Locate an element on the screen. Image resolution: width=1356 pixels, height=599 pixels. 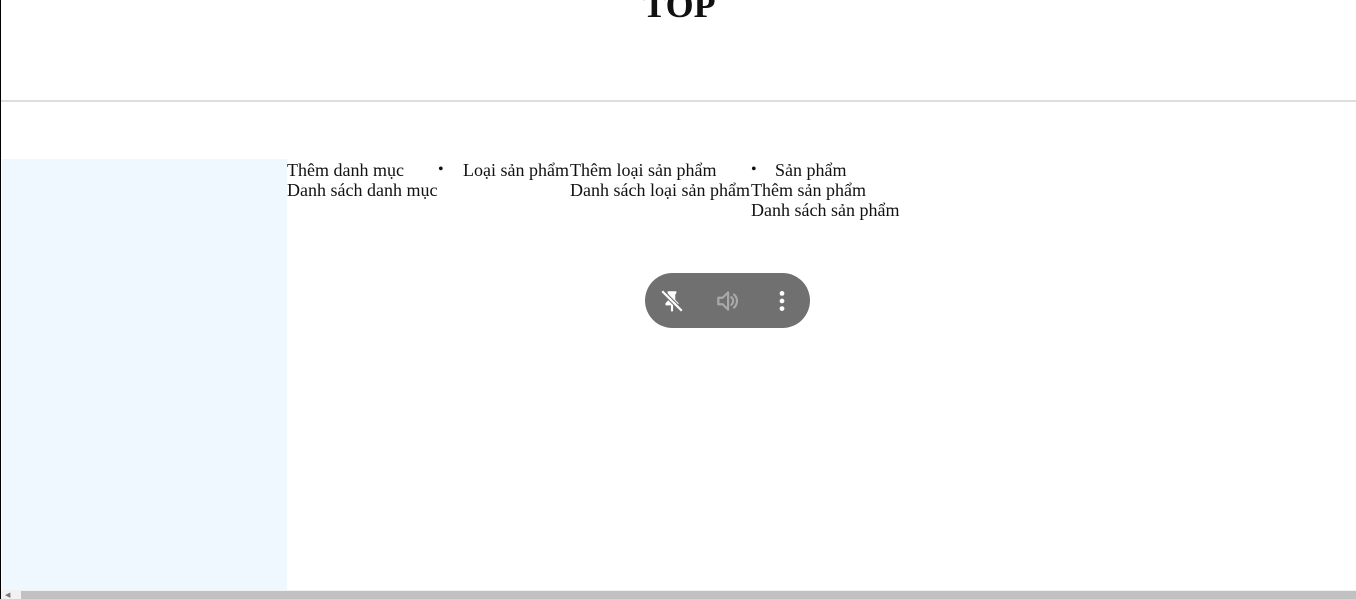
add-product-link: Thêm sản phẩm is located at coordinates (825, 190).